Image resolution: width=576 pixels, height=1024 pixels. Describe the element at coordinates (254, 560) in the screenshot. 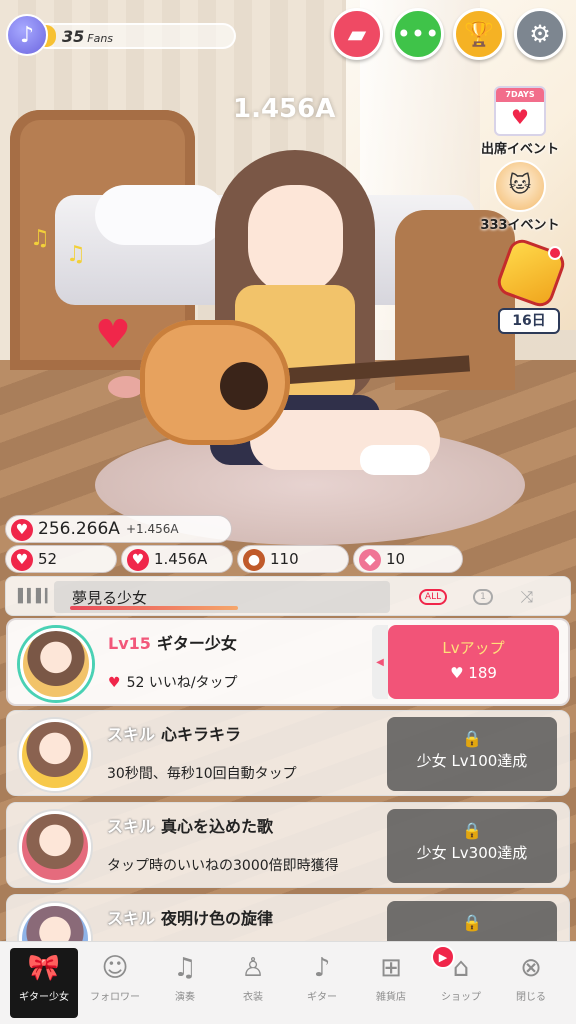

I see `basketball-icon: ●` at that location.